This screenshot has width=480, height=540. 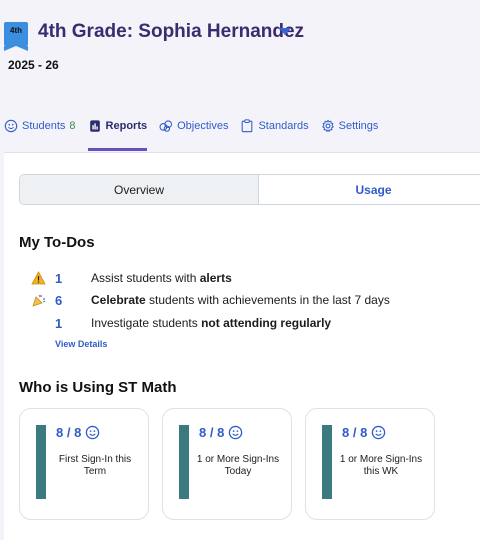 I want to click on view-toggle: Overview Usage, so click(x=249, y=189).